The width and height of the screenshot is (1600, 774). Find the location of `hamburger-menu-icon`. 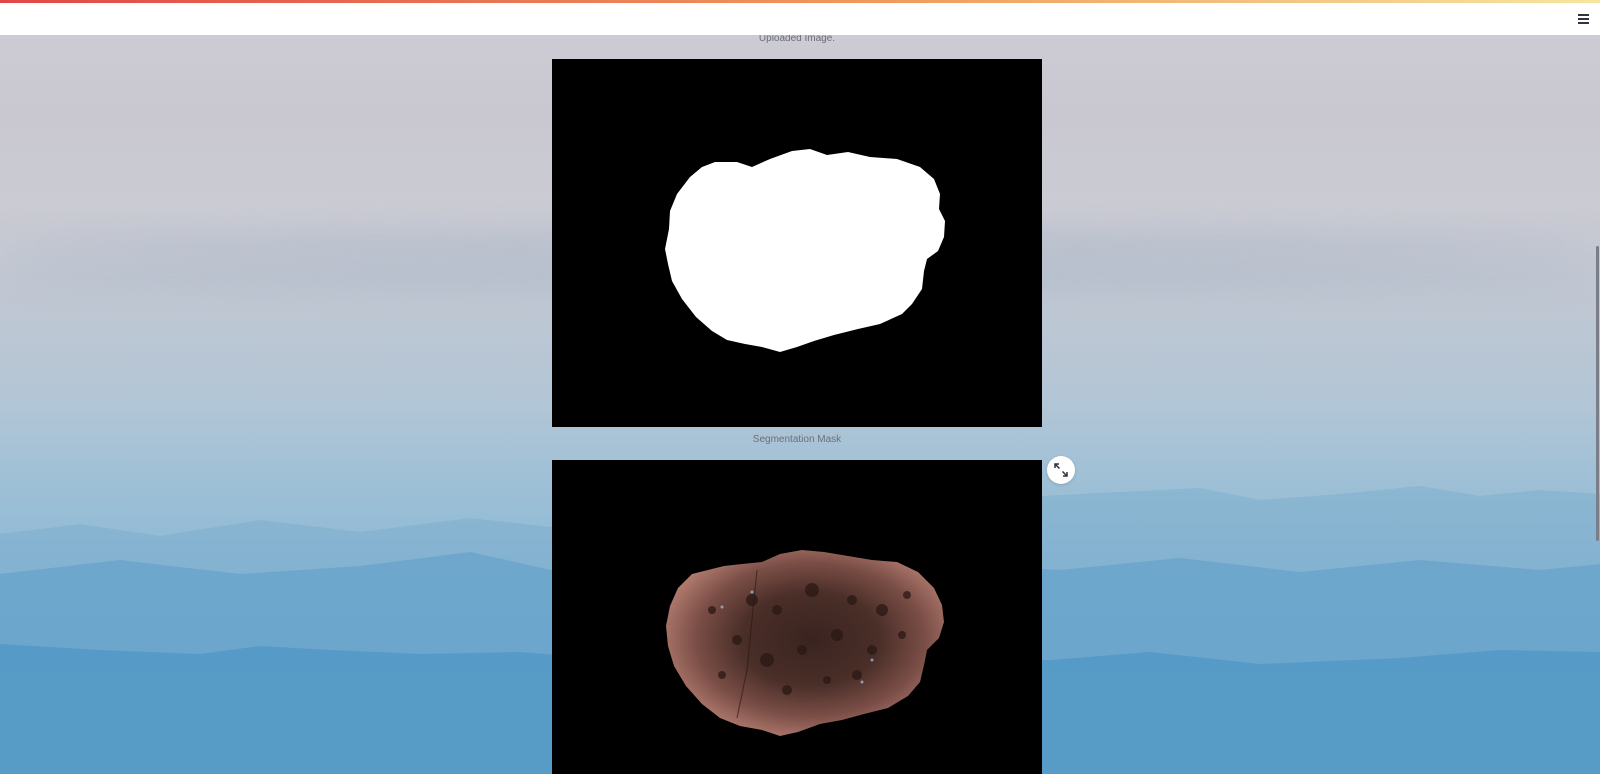

hamburger-menu-icon is located at coordinates (1584, 19).